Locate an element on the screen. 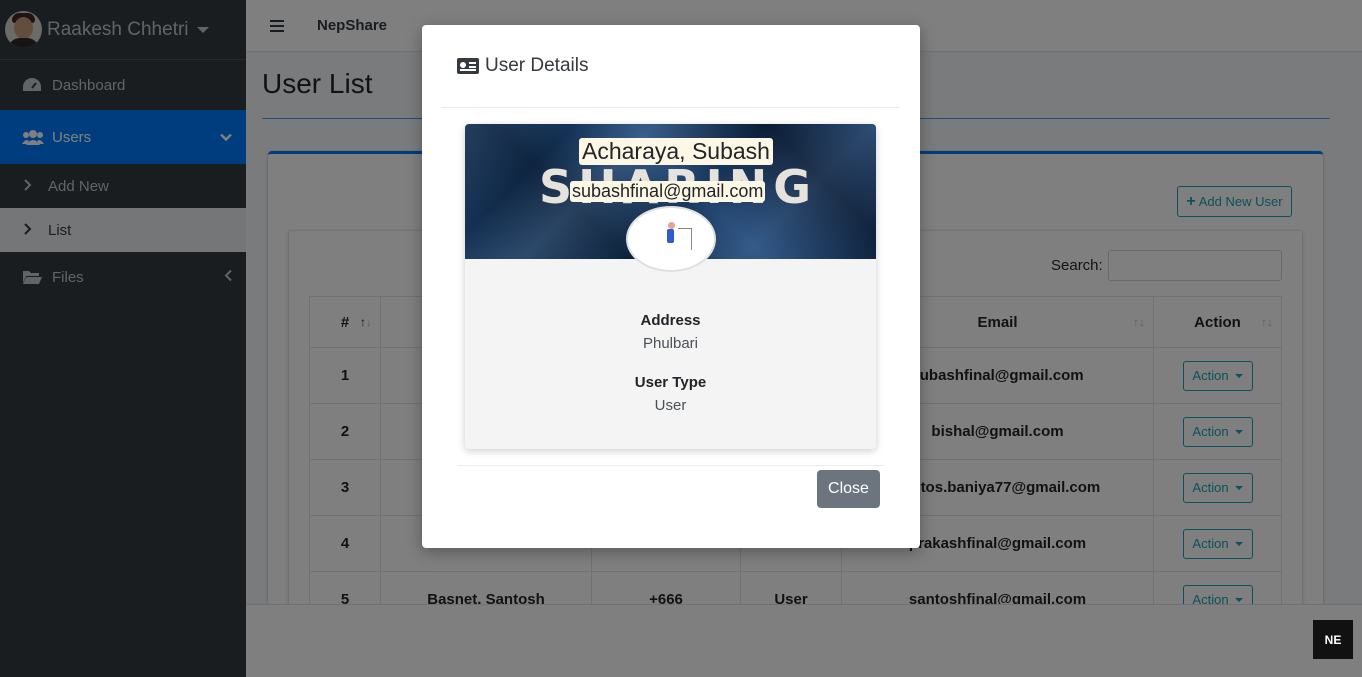 The width and height of the screenshot is (1362, 677). modal-title: User Details is located at coordinates (537, 65).